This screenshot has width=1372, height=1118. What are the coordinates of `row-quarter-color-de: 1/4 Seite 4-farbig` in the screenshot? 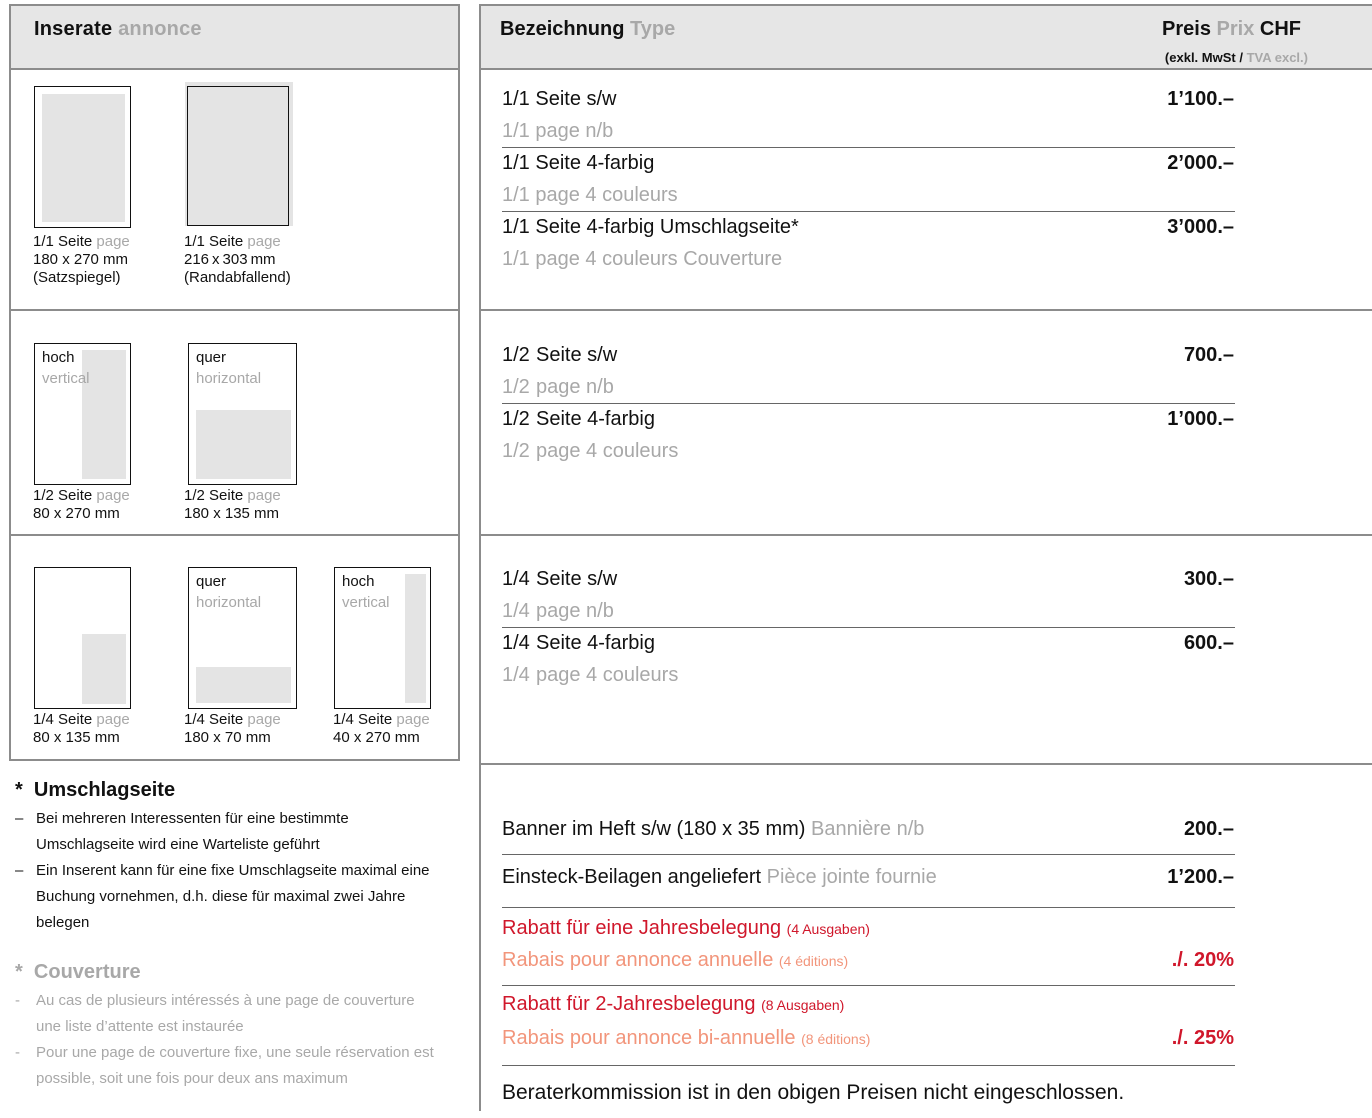 It's located at (578, 643).